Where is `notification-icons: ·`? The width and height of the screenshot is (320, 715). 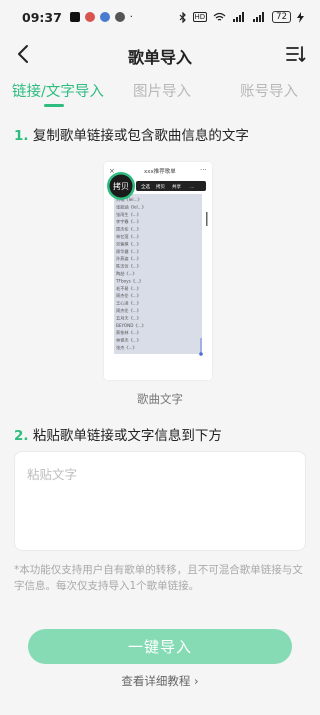 notification-icons: · is located at coordinates (101, 17).